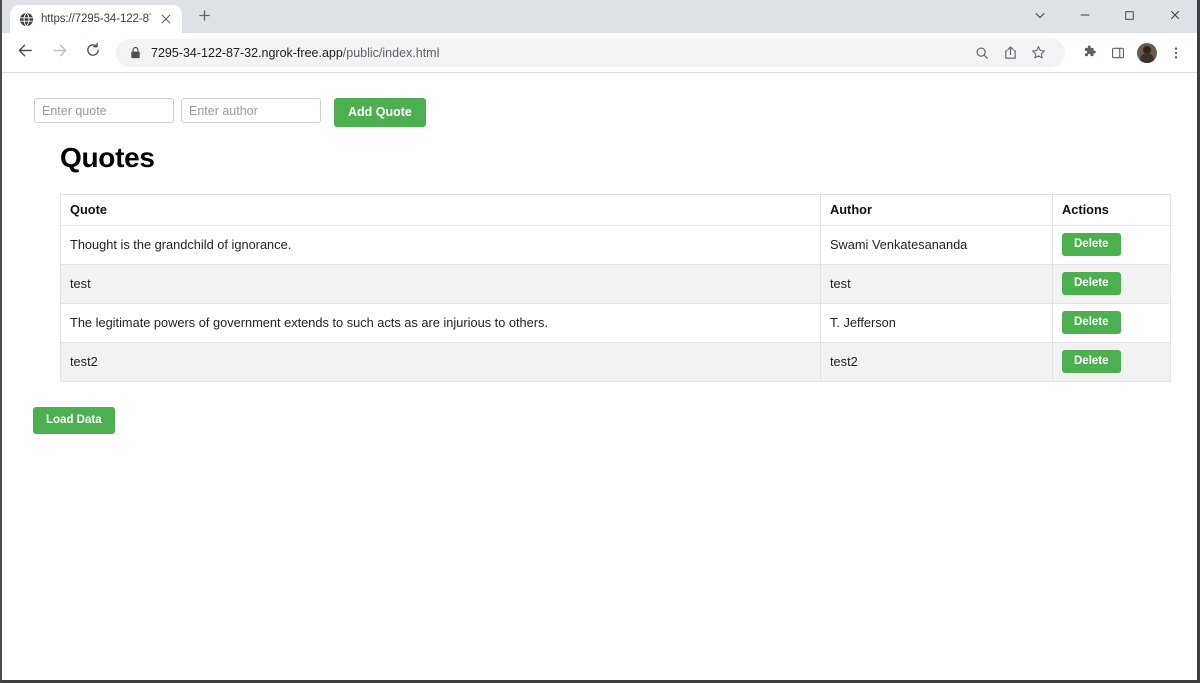 This screenshot has width=1200, height=683. Describe the element at coordinates (599, 16) in the screenshot. I see `tab-strip: https://7295-34-122-87-32.ngrok` at that location.